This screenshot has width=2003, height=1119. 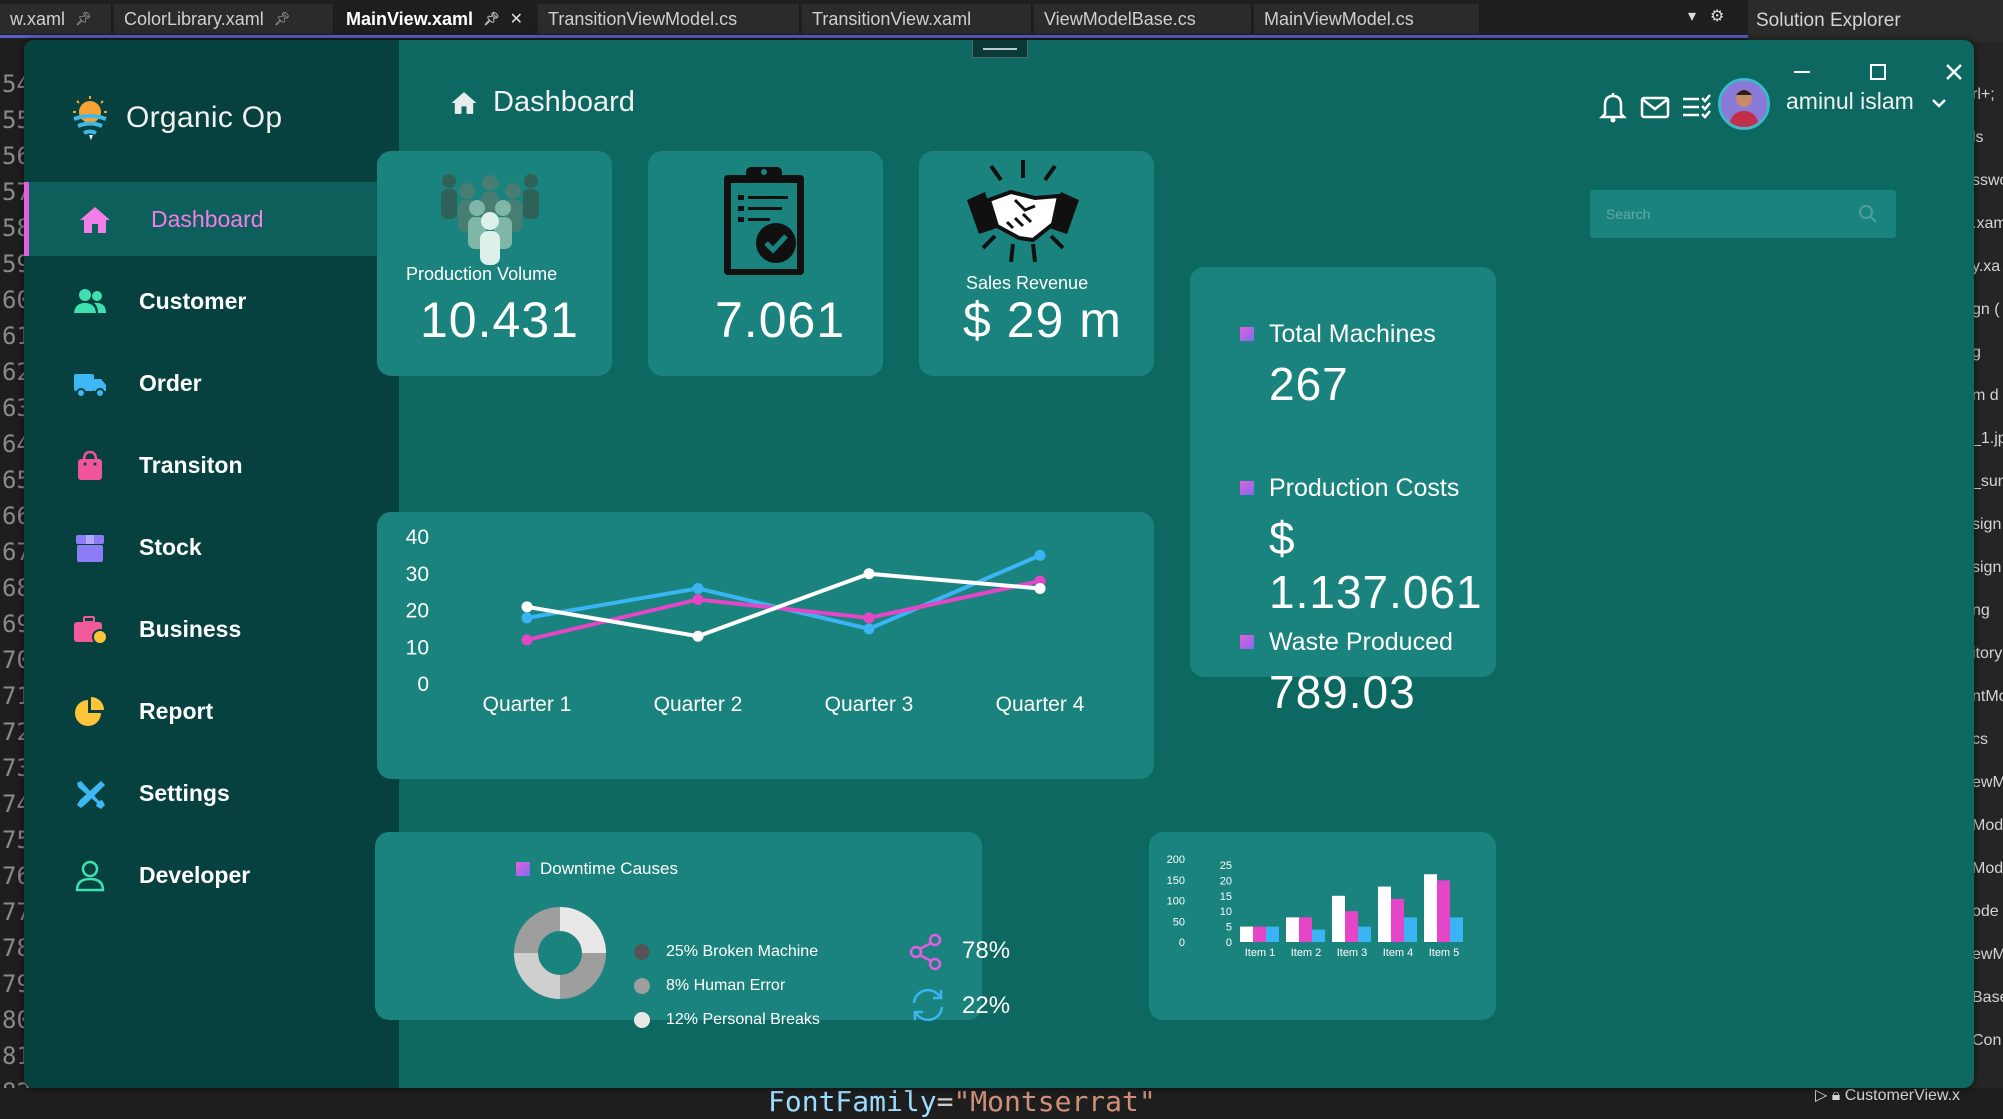 I want to click on stat-label: Production Costs, so click(x=1364, y=488).